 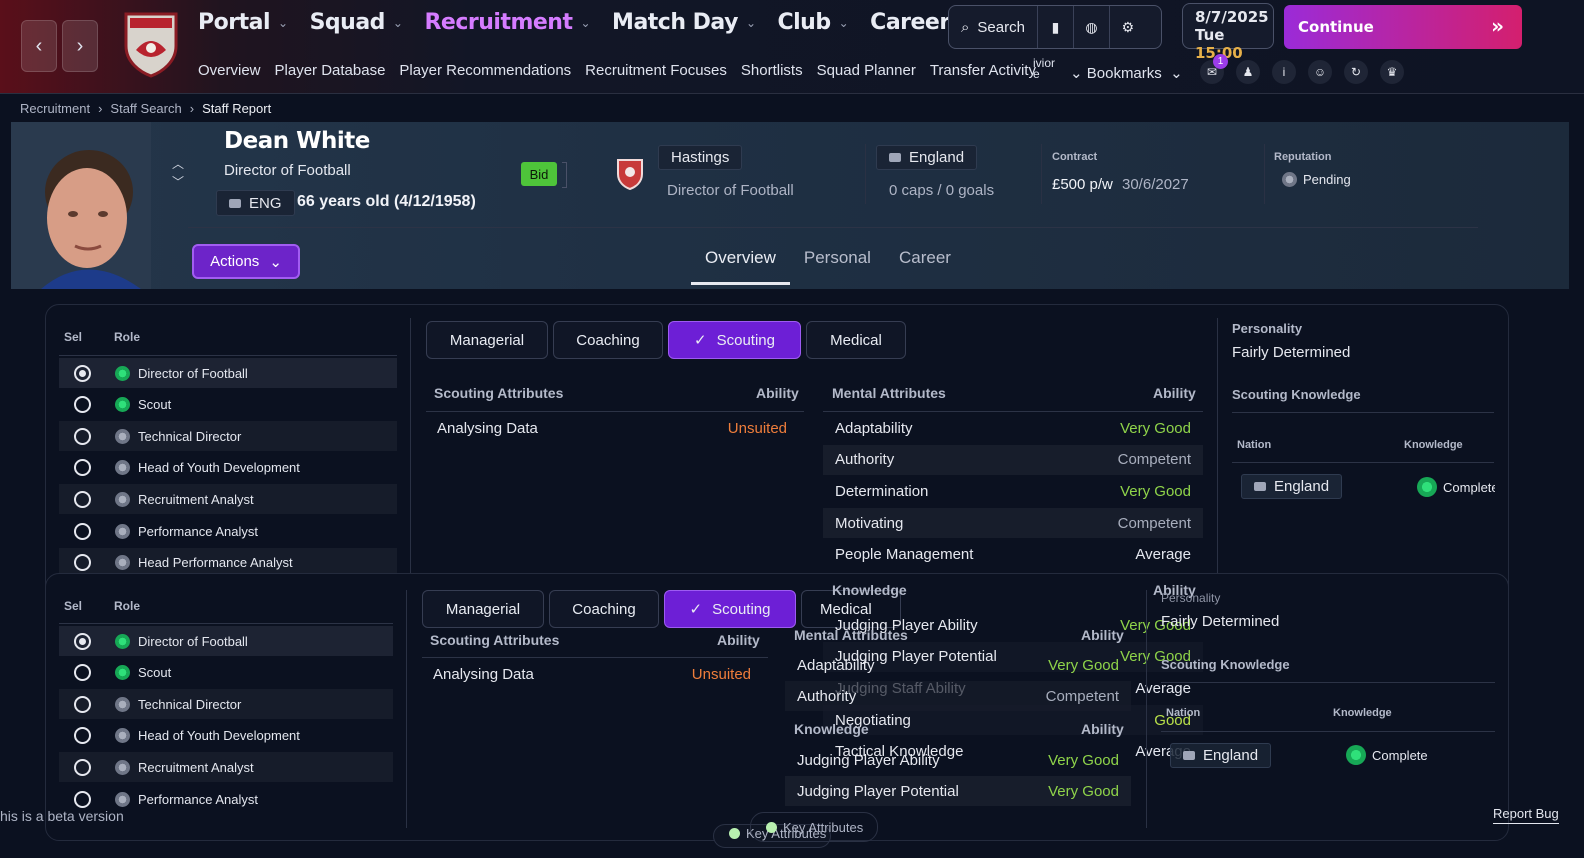 I want to click on date-display: 8/7/2025 Tue 15:00, so click(x=1228, y=32).